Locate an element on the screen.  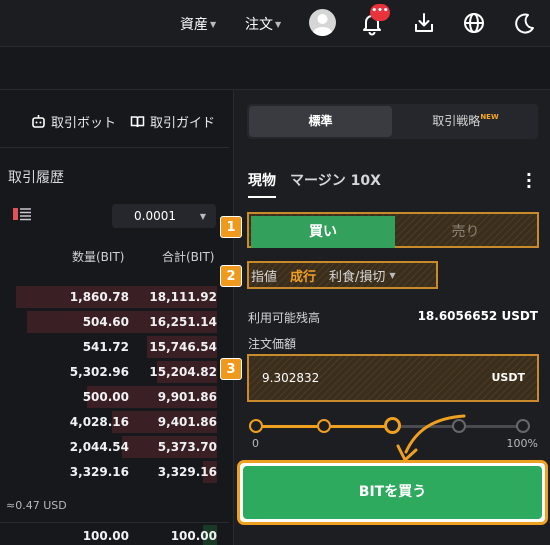
table-row: 3,329.16 3,329.16 is located at coordinates (114, 472).